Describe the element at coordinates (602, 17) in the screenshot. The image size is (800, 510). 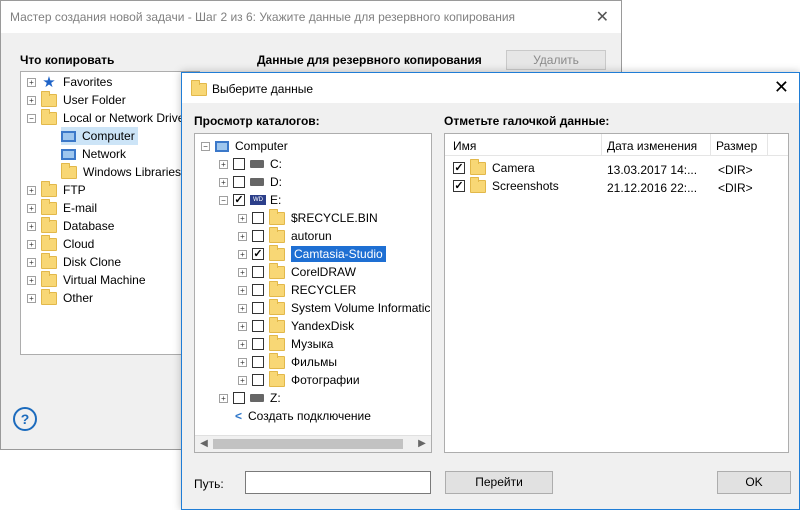
I see `wizard-close-icon: ✕` at that location.